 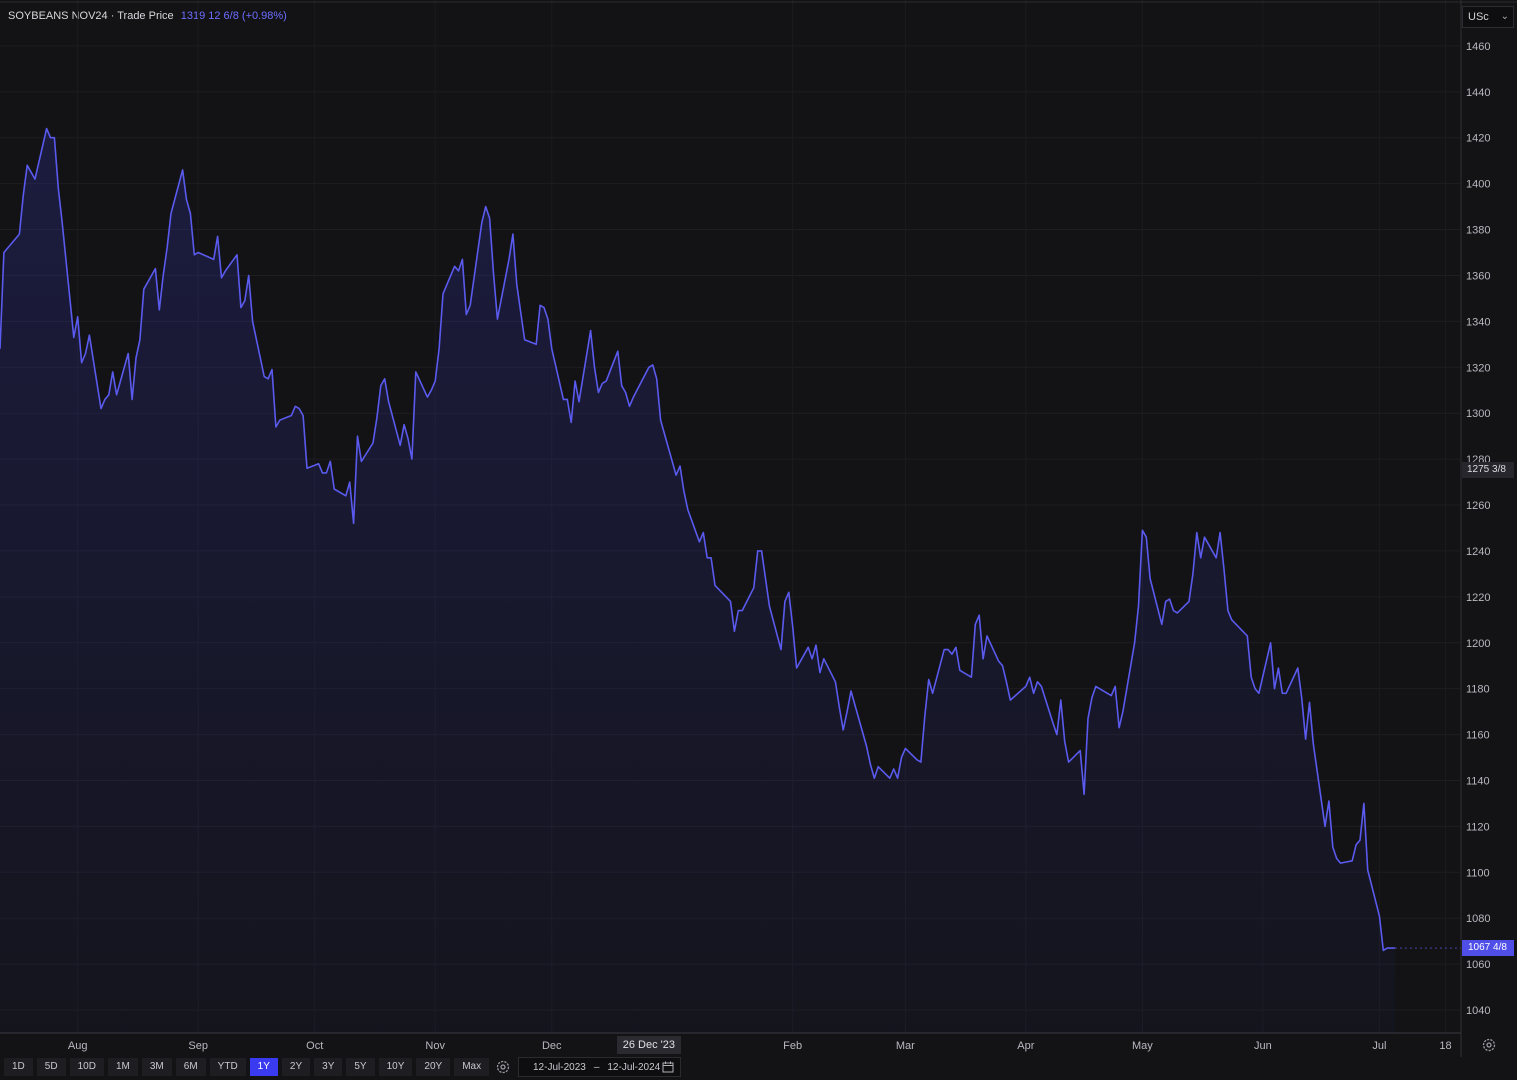 I want to click on range-button-3m: 3M, so click(x=156, y=1067).